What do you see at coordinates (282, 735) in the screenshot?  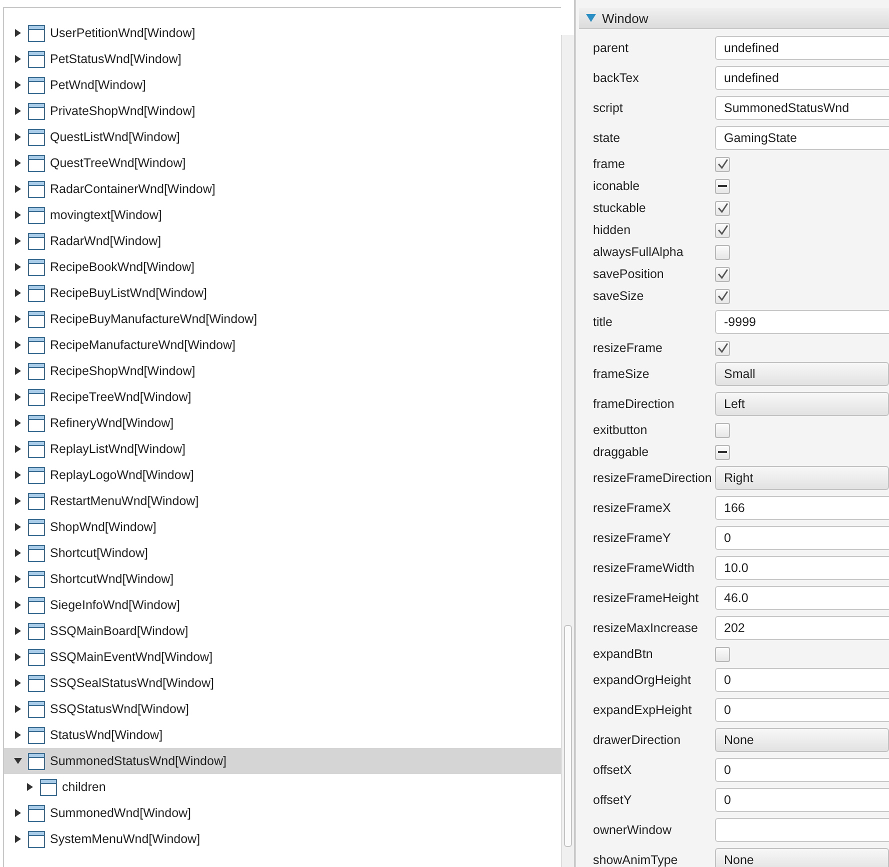 I see `tree-item: StatusWnd[Window]` at bounding box center [282, 735].